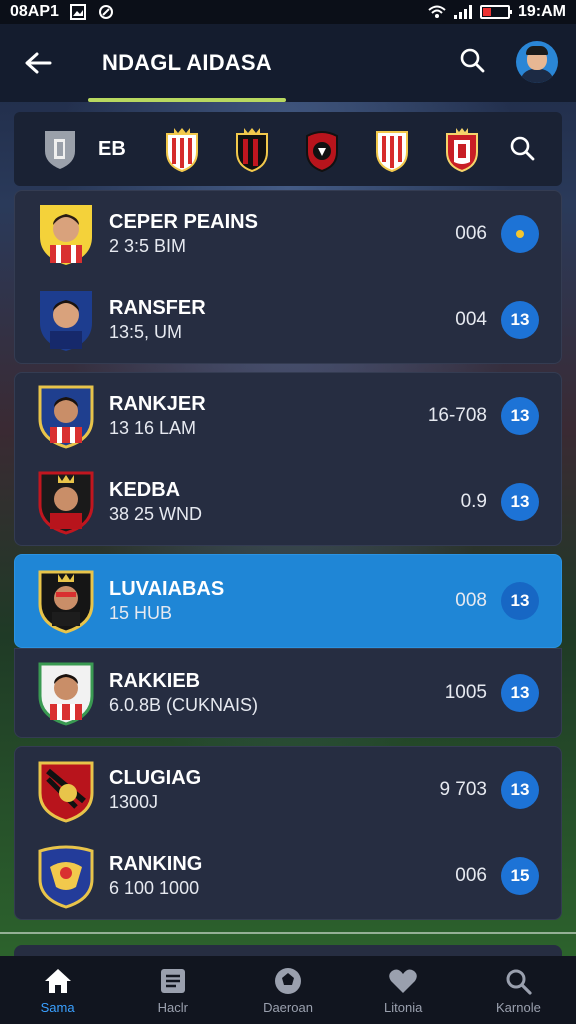 This screenshot has width=576, height=1024. What do you see at coordinates (153, 428) in the screenshot?
I see `item-subtitle: 13 16 LAM` at bounding box center [153, 428].